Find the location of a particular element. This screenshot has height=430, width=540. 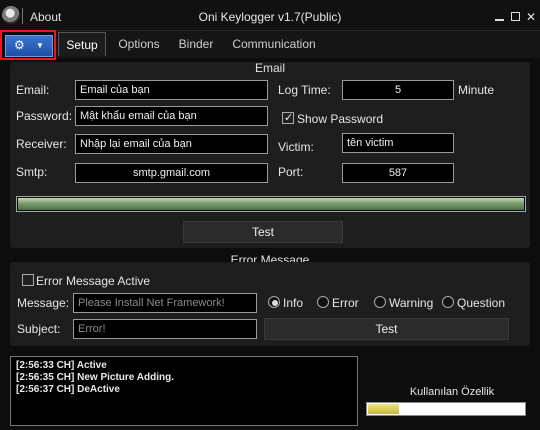

message-label: Message: is located at coordinates (43, 303).